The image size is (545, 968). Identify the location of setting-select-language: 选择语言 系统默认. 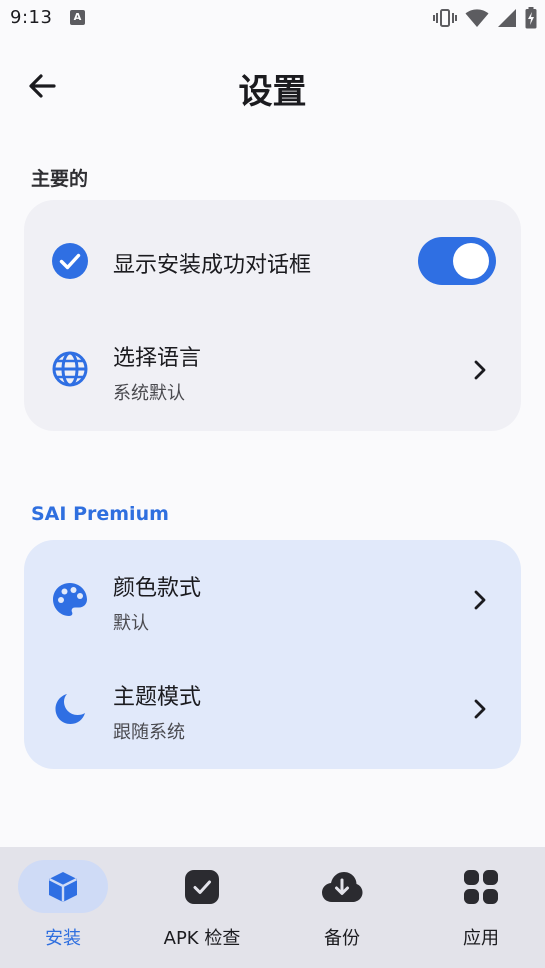
(272, 376).